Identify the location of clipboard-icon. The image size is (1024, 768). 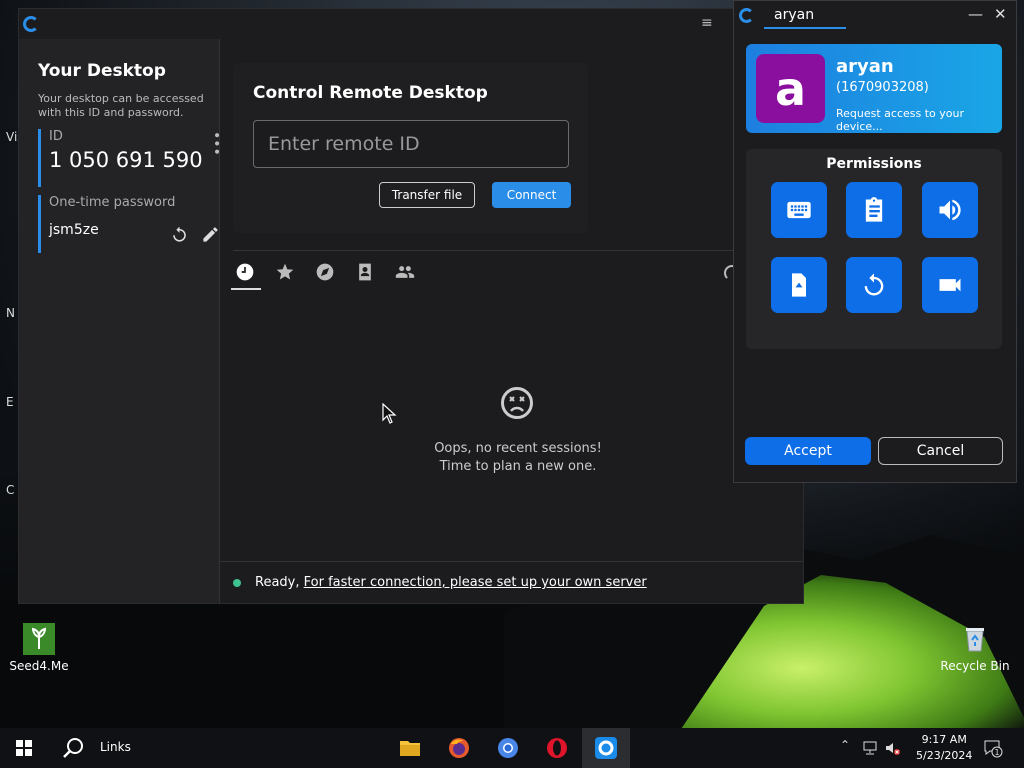
(874, 209).